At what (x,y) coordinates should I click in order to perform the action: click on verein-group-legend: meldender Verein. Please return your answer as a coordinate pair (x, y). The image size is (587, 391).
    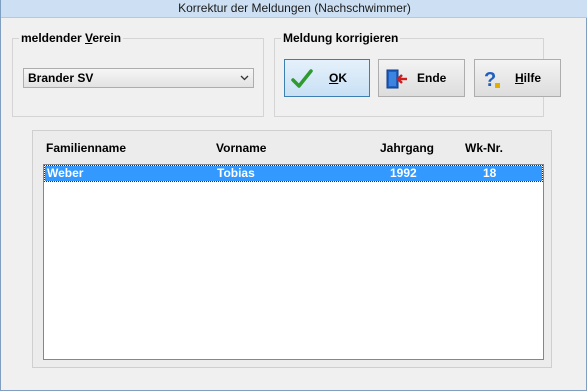
    Looking at the image, I should click on (71, 38).